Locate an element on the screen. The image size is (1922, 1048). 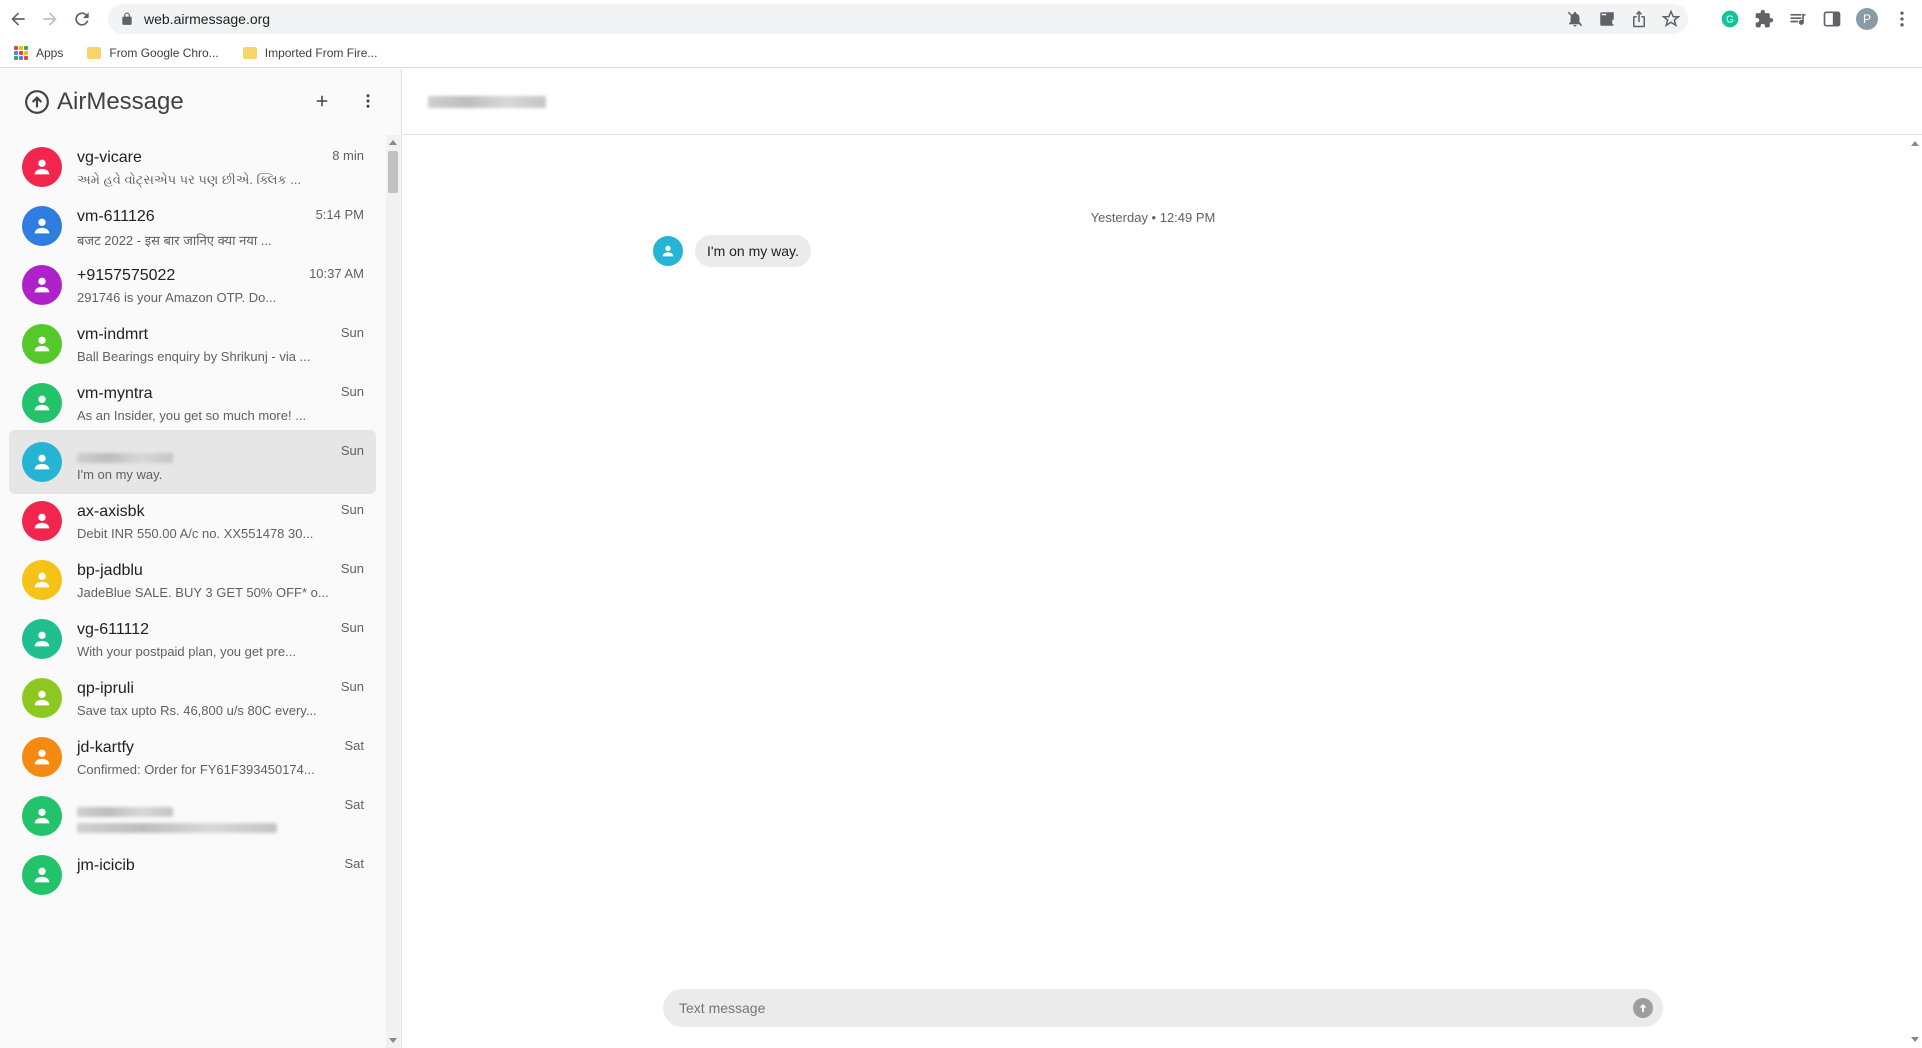
browser-toolbar: web.airmessage.org G P is located at coordinates (961, 19).